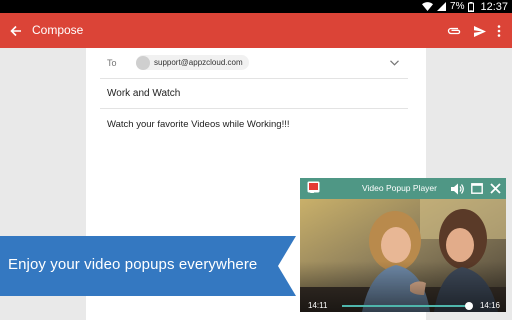  I want to click on chevron-down-icon, so click(394, 63).